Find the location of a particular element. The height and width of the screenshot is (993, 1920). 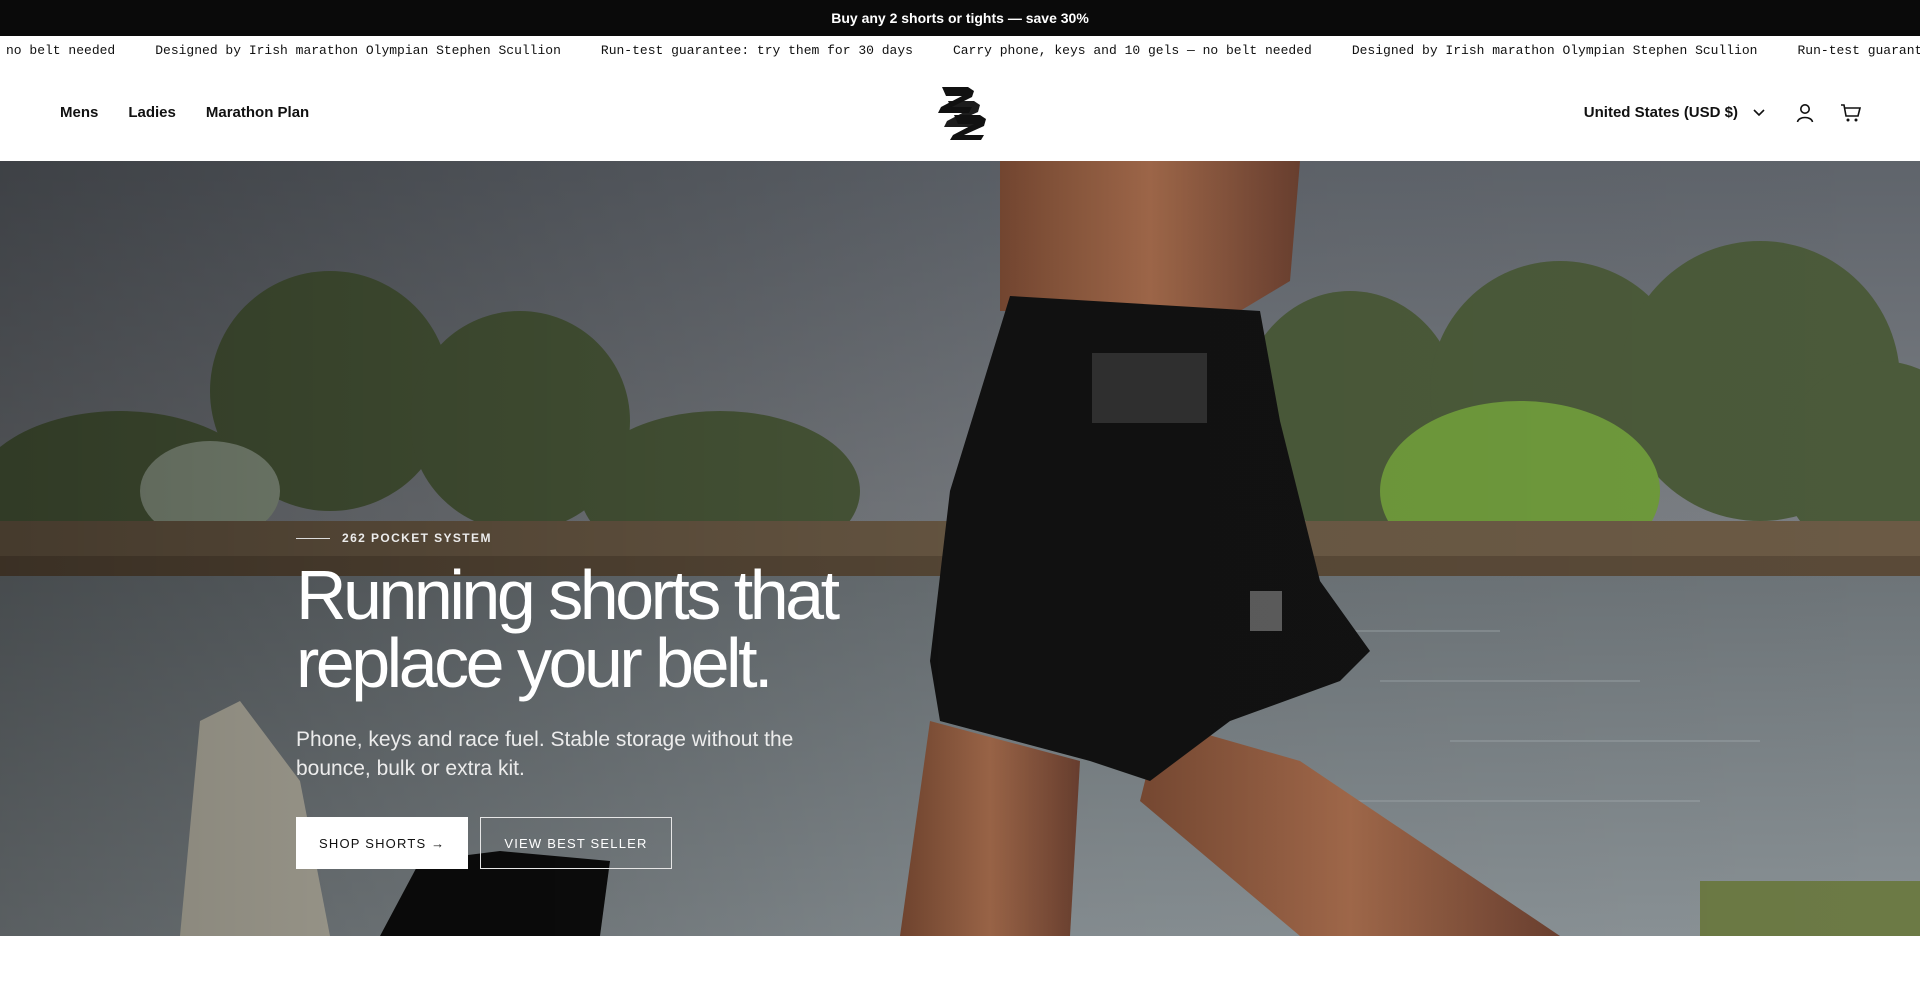

hero-eyebrow: 262 POCKET SYSTEM is located at coordinates (596, 538).